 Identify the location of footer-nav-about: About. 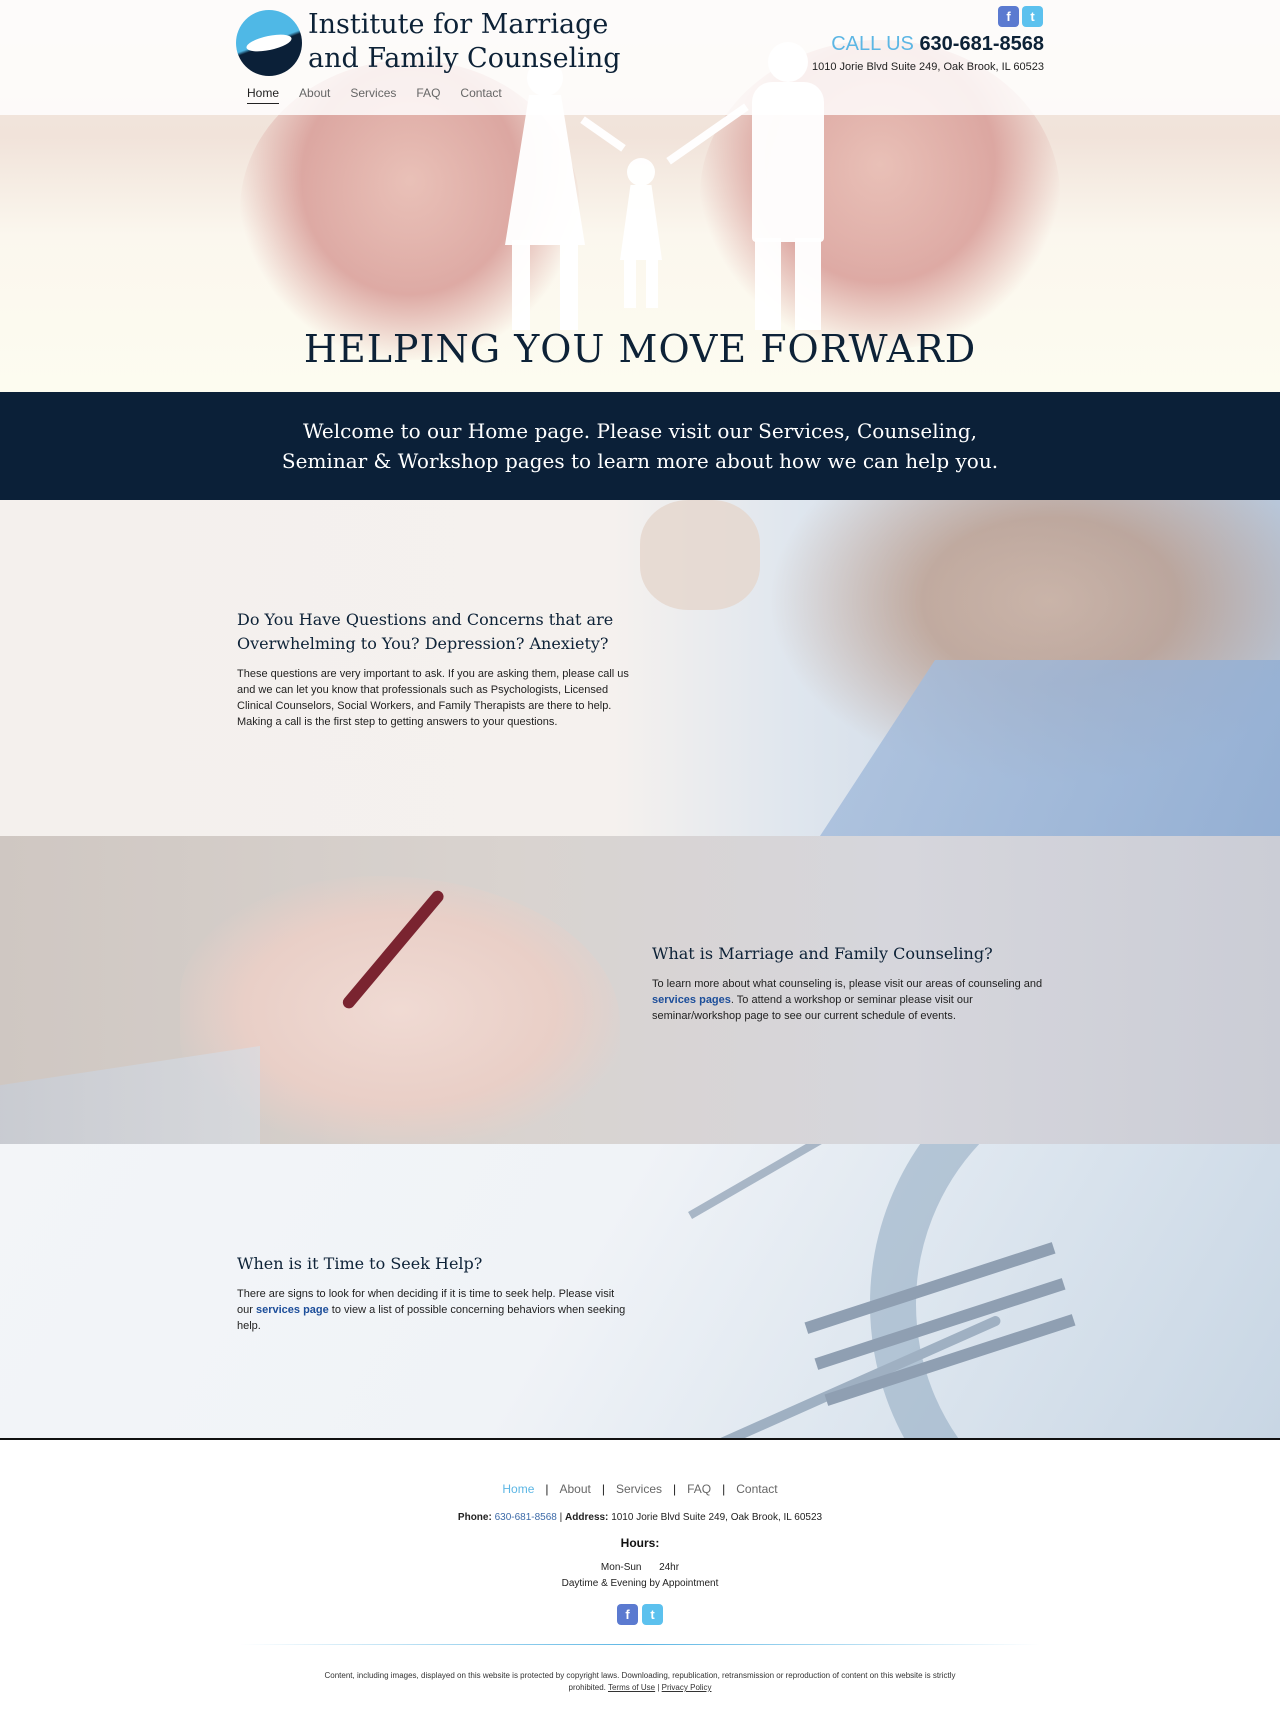
(575, 1489).